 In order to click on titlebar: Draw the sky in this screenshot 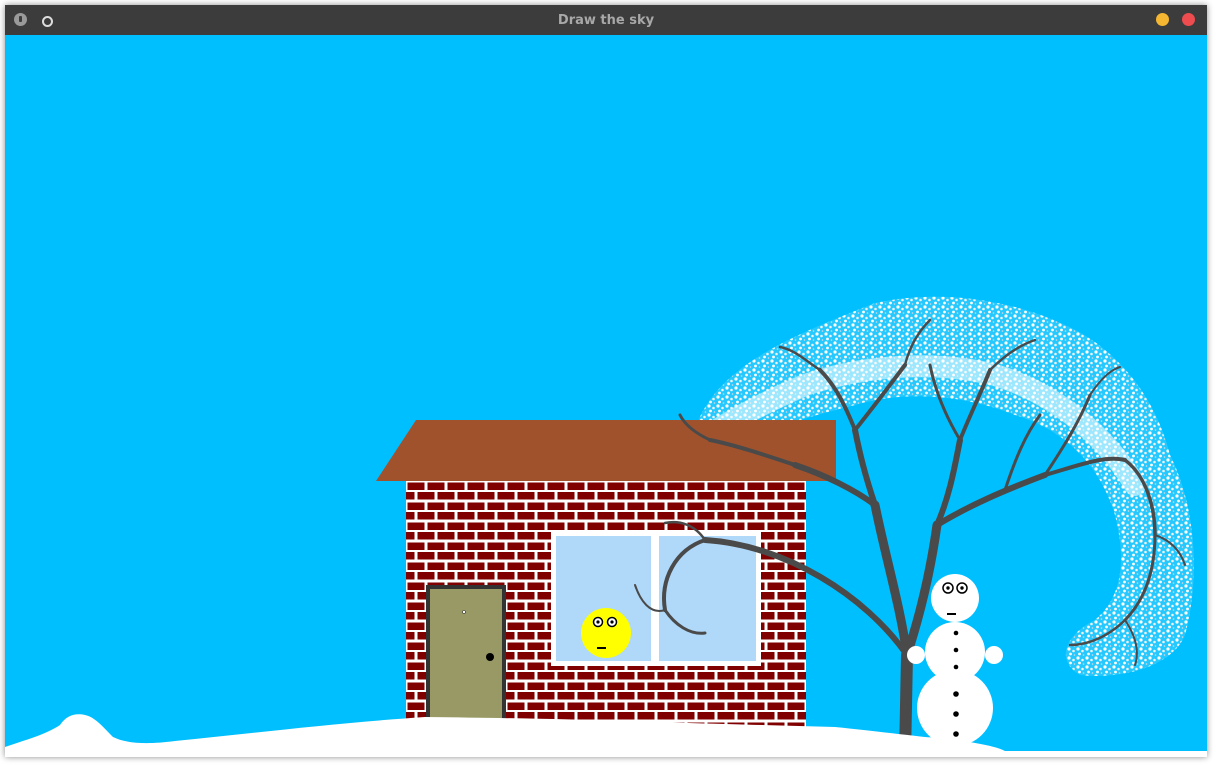, I will do `click(606, 20)`.